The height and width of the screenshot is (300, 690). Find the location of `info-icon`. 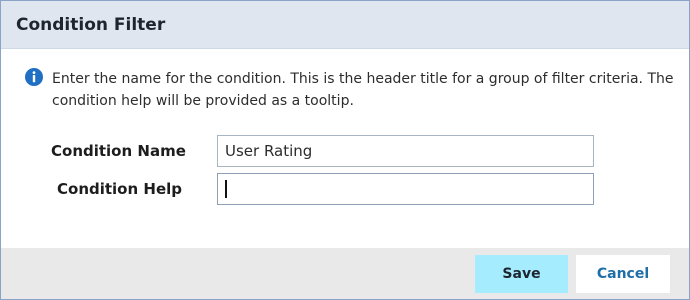

info-icon is located at coordinates (34, 77).